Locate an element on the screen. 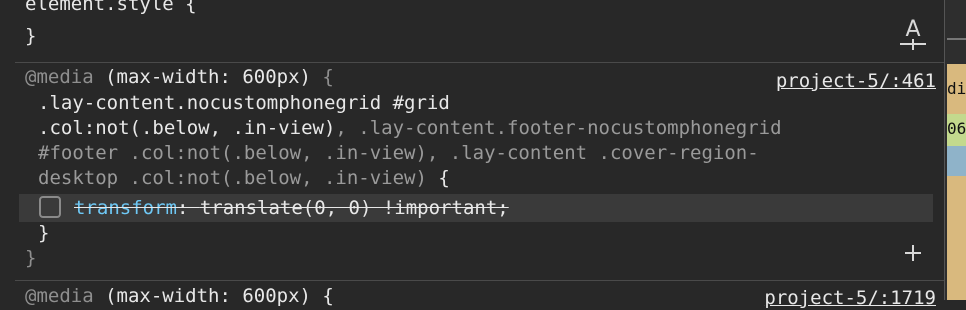 The width and height of the screenshot is (966, 310). media-close-brace: } is located at coordinates (31, 258).